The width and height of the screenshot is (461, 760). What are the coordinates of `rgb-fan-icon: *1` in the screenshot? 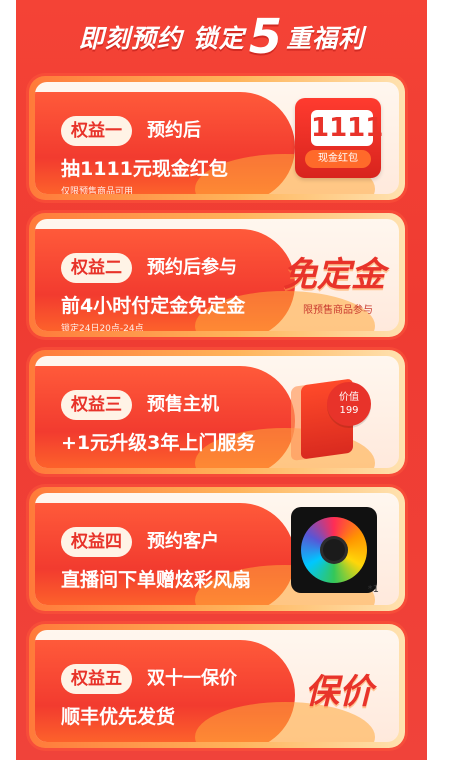 It's located at (335, 551).